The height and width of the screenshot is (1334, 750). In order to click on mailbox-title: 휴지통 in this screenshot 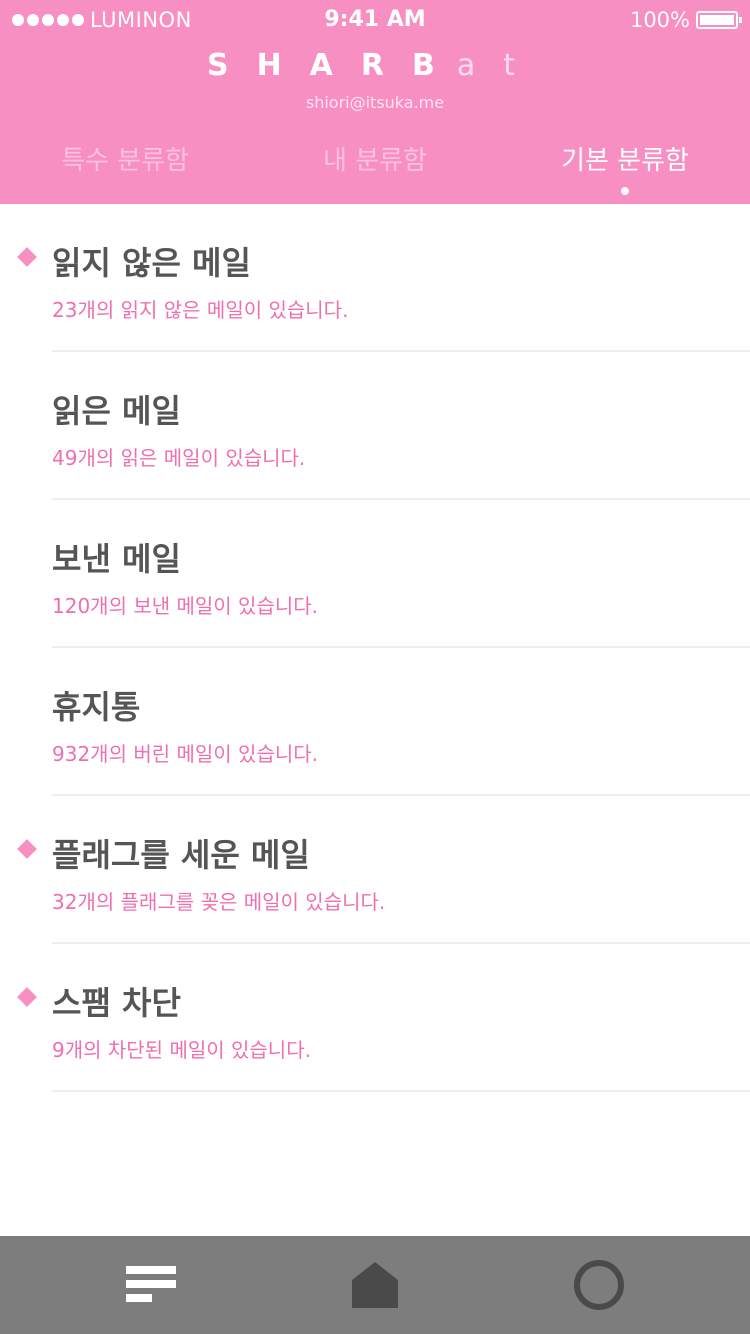, I will do `click(96, 707)`.